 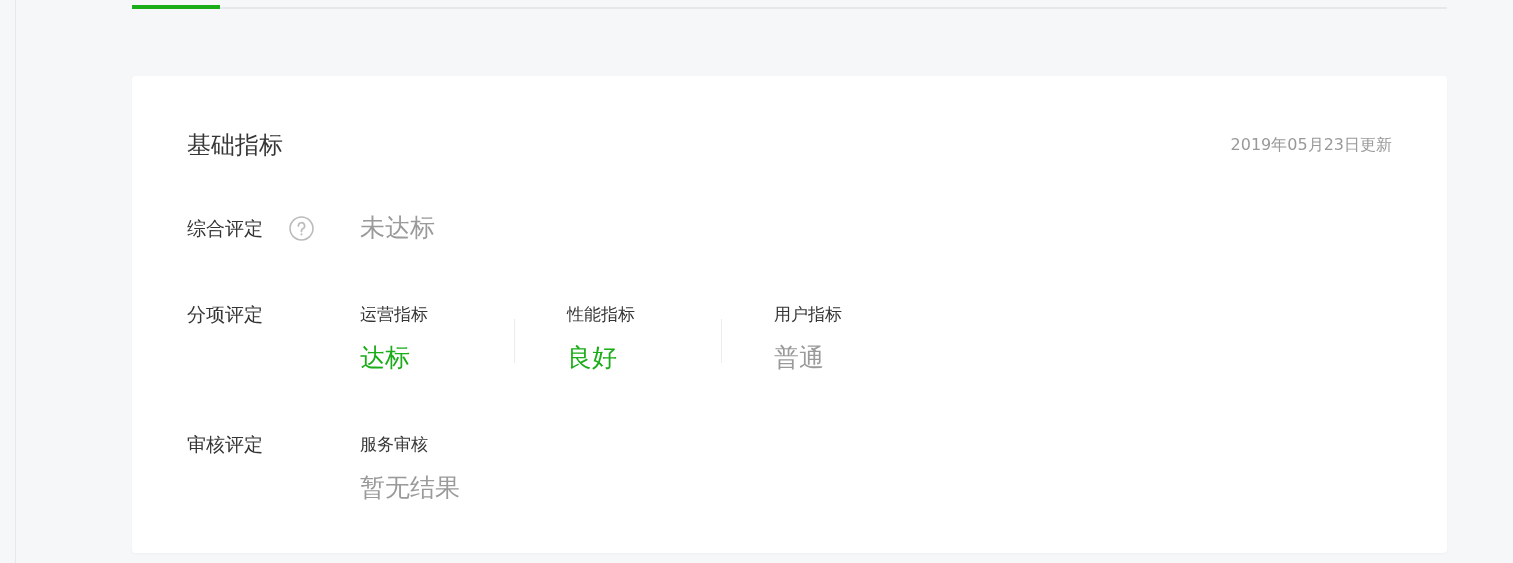 I want to click on metric-label: 服务审核, so click(x=394, y=444).